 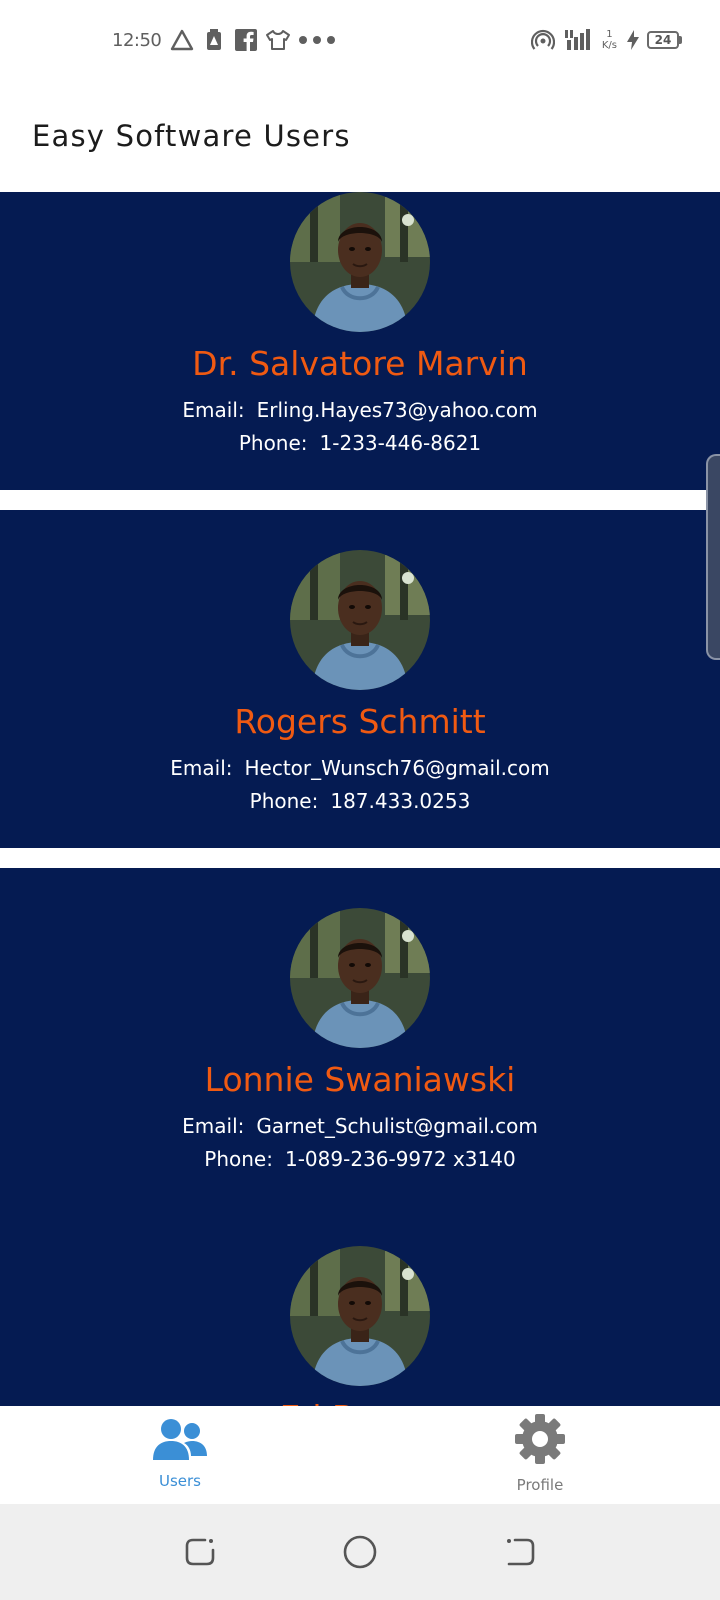 What do you see at coordinates (191, 136) in the screenshot?
I see `page-title: Easy Software Users` at bounding box center [191, 136].